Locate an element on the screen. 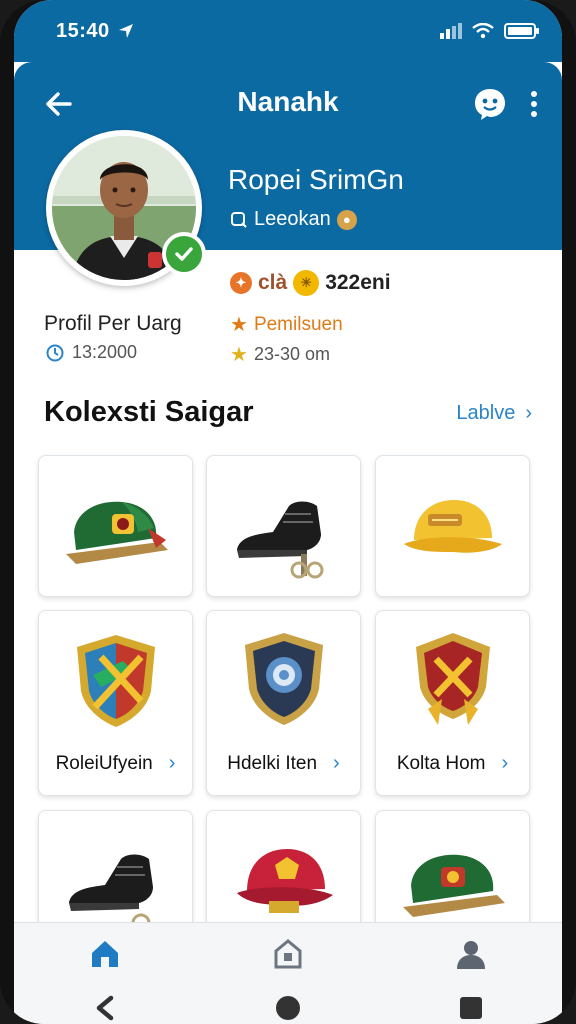 Image resolution: width=576 pixels, height=1024 pixels. home-icon is located at coordinates (105, 954).